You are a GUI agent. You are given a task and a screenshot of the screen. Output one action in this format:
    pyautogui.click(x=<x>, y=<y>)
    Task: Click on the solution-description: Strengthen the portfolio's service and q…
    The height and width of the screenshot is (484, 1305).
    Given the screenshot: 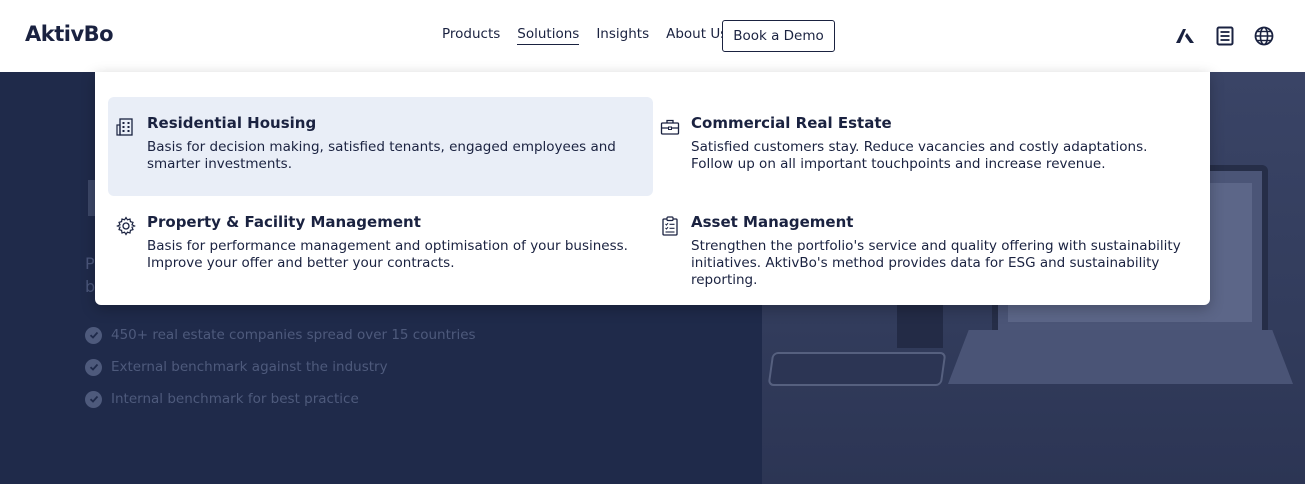 What is the action you would take?
    pyautogui.click(x=936, y=263)
    